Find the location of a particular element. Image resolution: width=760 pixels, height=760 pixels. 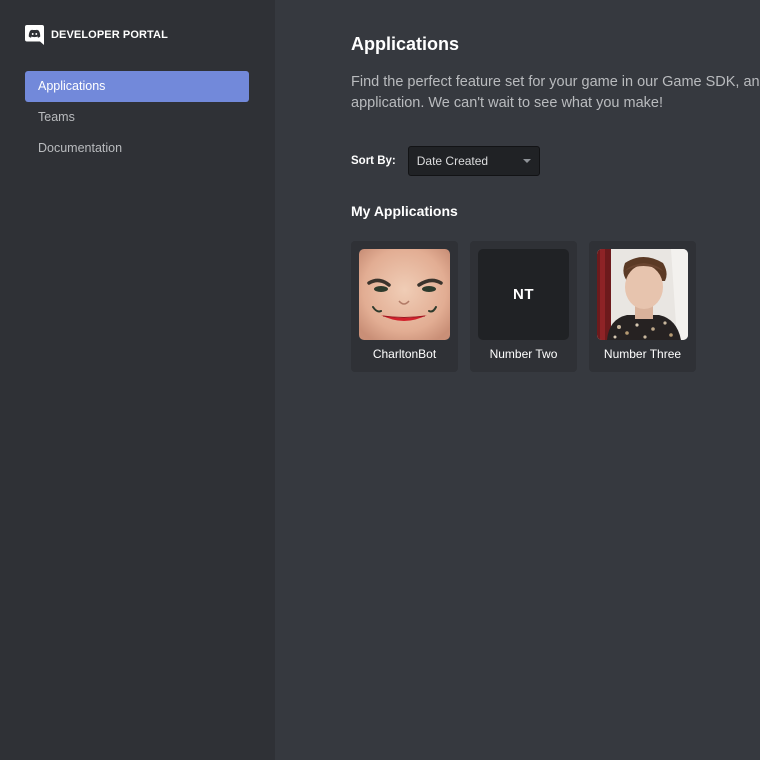

app-card-number-two: NT Number Two is located at coordinates (523, 306).